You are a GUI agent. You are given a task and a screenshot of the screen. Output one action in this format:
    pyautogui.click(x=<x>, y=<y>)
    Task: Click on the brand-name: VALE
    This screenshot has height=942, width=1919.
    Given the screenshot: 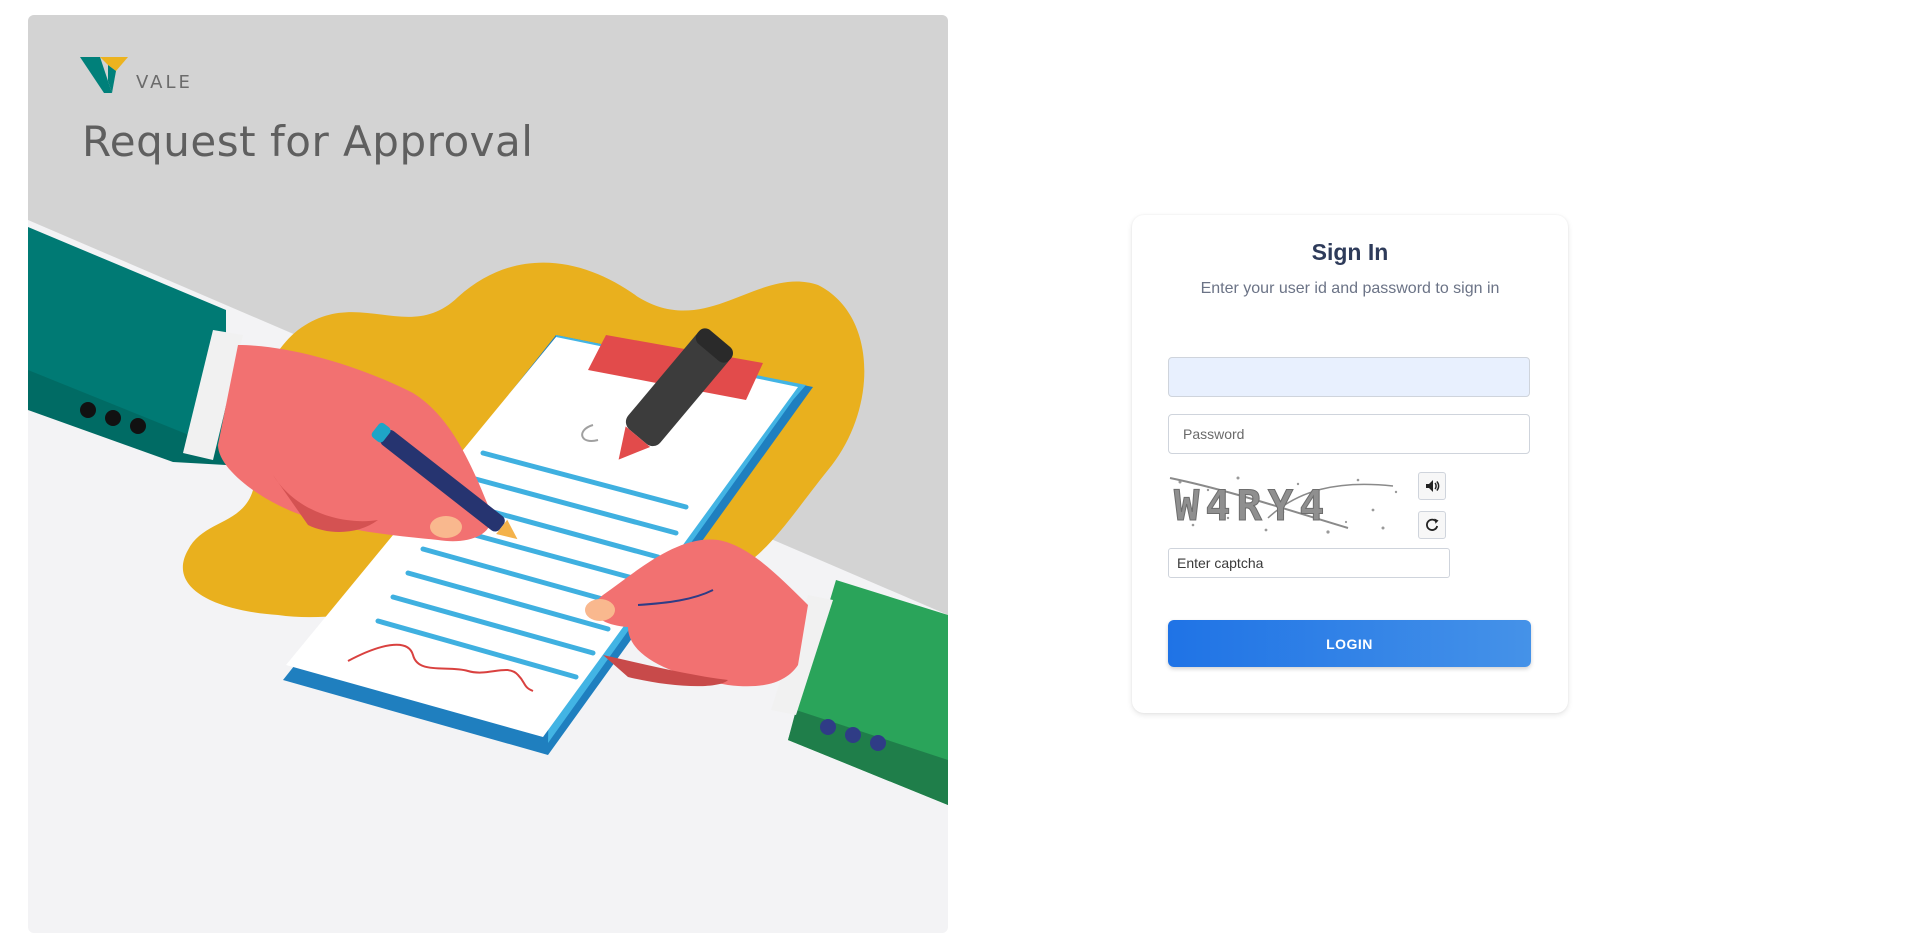 What is the action you would take?
    pyautogui.click(x=164, y=82)
    